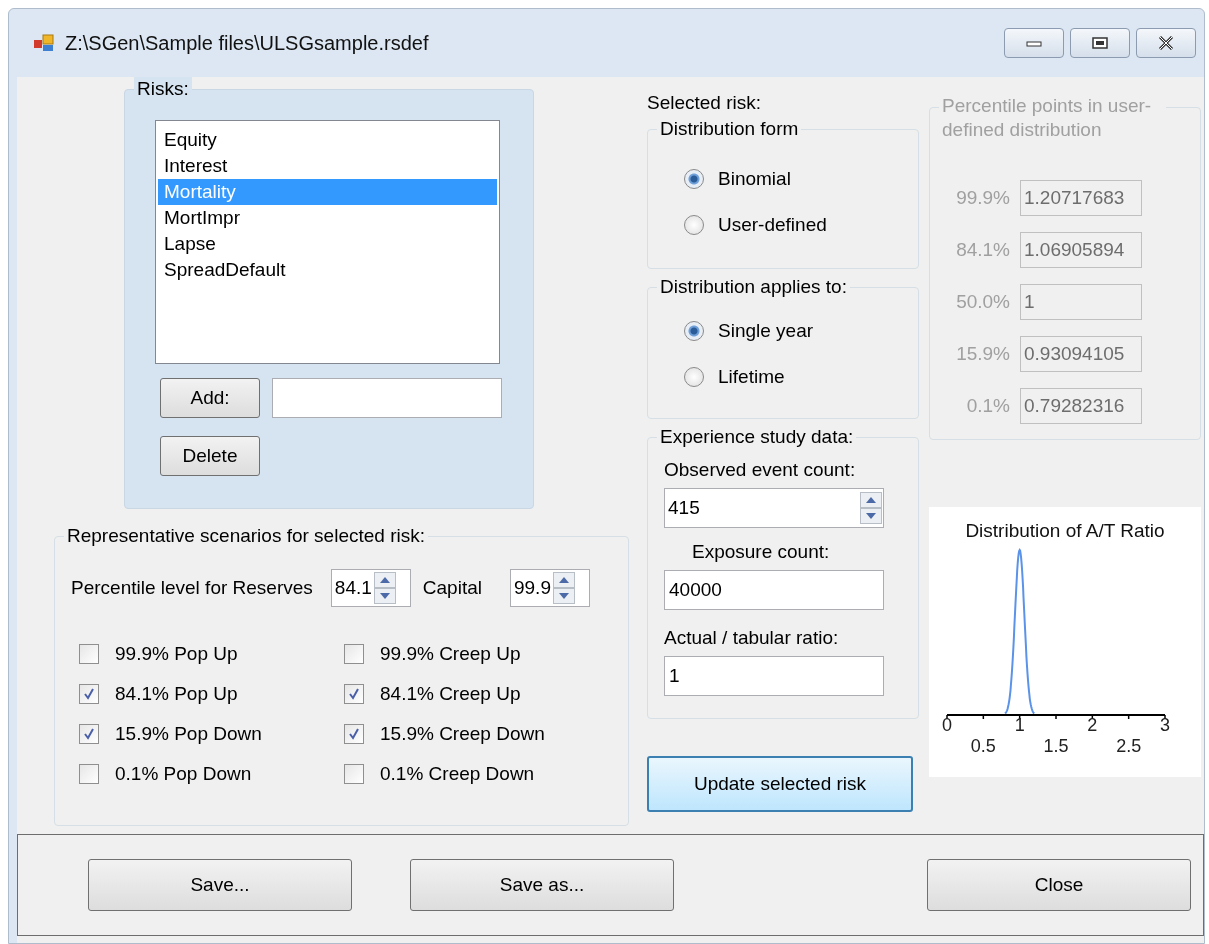 Image resolution: width=1209 pixels, height=944 pixels. I want to click on delete-button: Delete, so click(210, 456).